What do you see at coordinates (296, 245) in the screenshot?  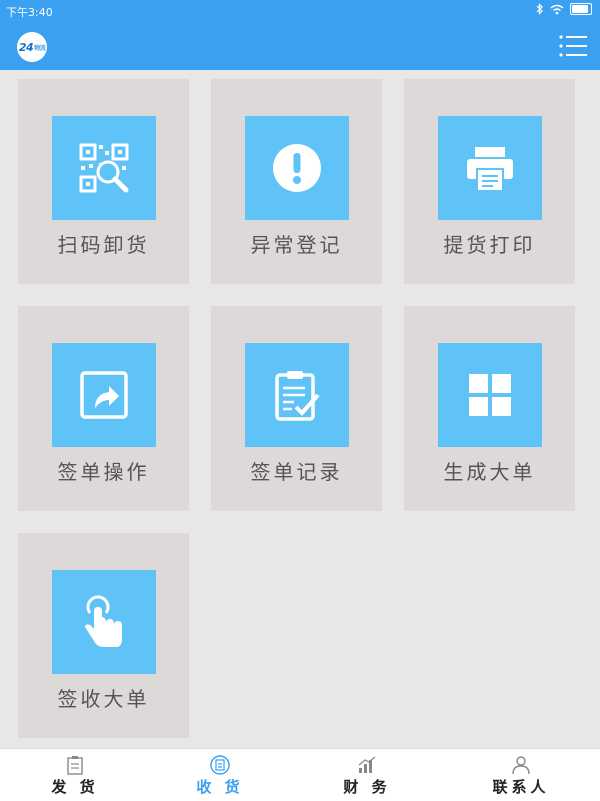 I see `tile-label: 异常登记` at bounding box center [296, 245].